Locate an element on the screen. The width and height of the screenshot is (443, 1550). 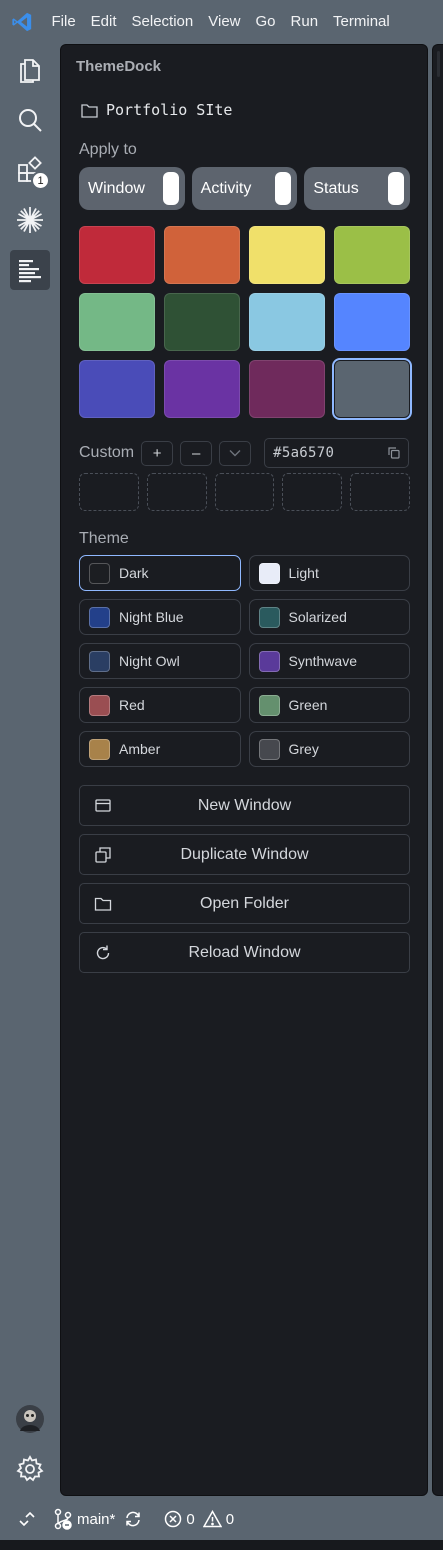
theme-option-label: Solarized is located at coordinates (317, 617).